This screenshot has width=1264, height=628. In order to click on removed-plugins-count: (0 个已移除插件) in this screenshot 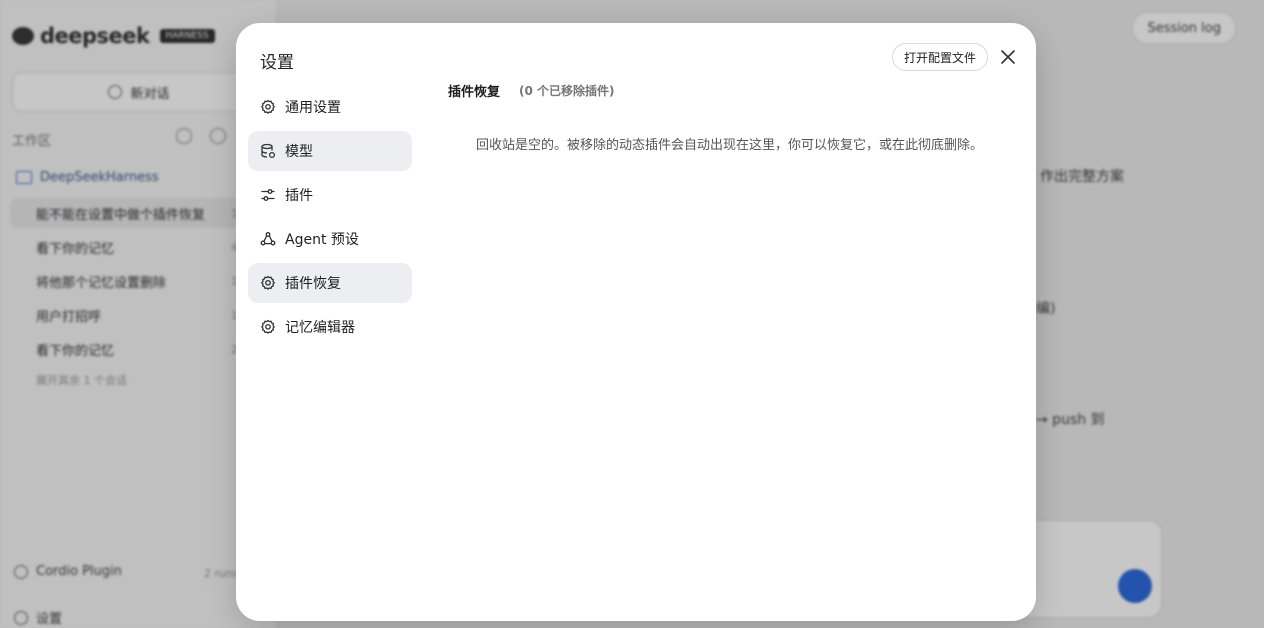, I will do `click(567, 91)`.